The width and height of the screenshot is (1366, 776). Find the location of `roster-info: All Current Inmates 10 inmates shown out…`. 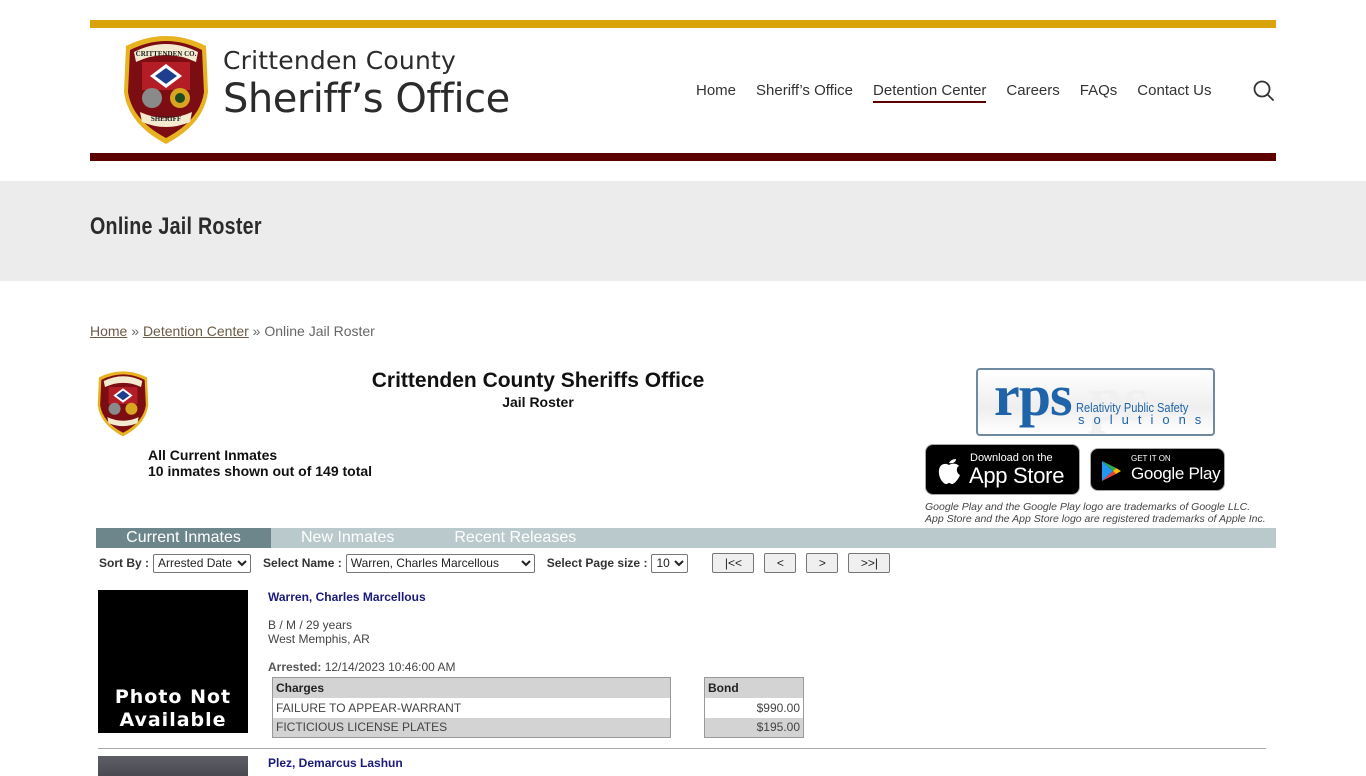

roster-info: All Current Inmates 10 inmates shown out… is located at coordinates (260, 463).